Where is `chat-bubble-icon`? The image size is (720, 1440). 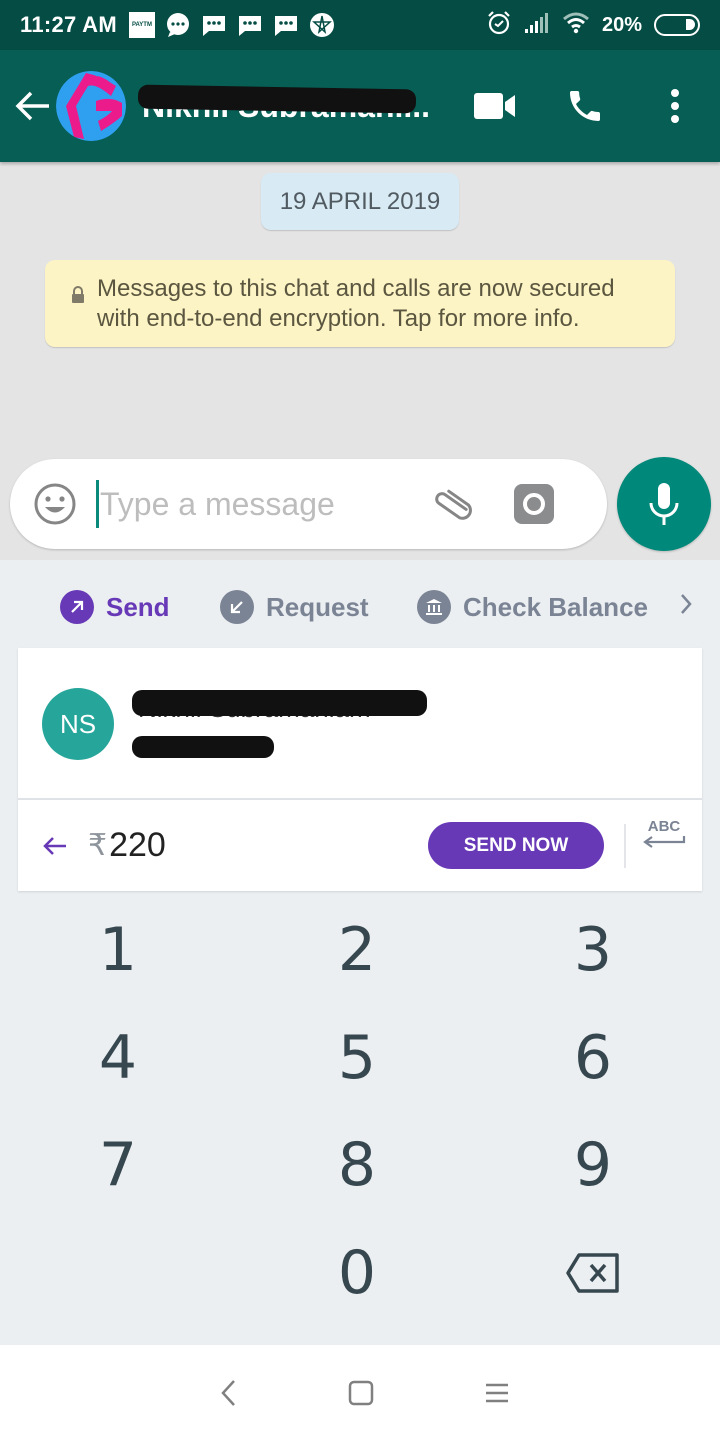
chat-bubble-icon is located at coordinates (178, 25).